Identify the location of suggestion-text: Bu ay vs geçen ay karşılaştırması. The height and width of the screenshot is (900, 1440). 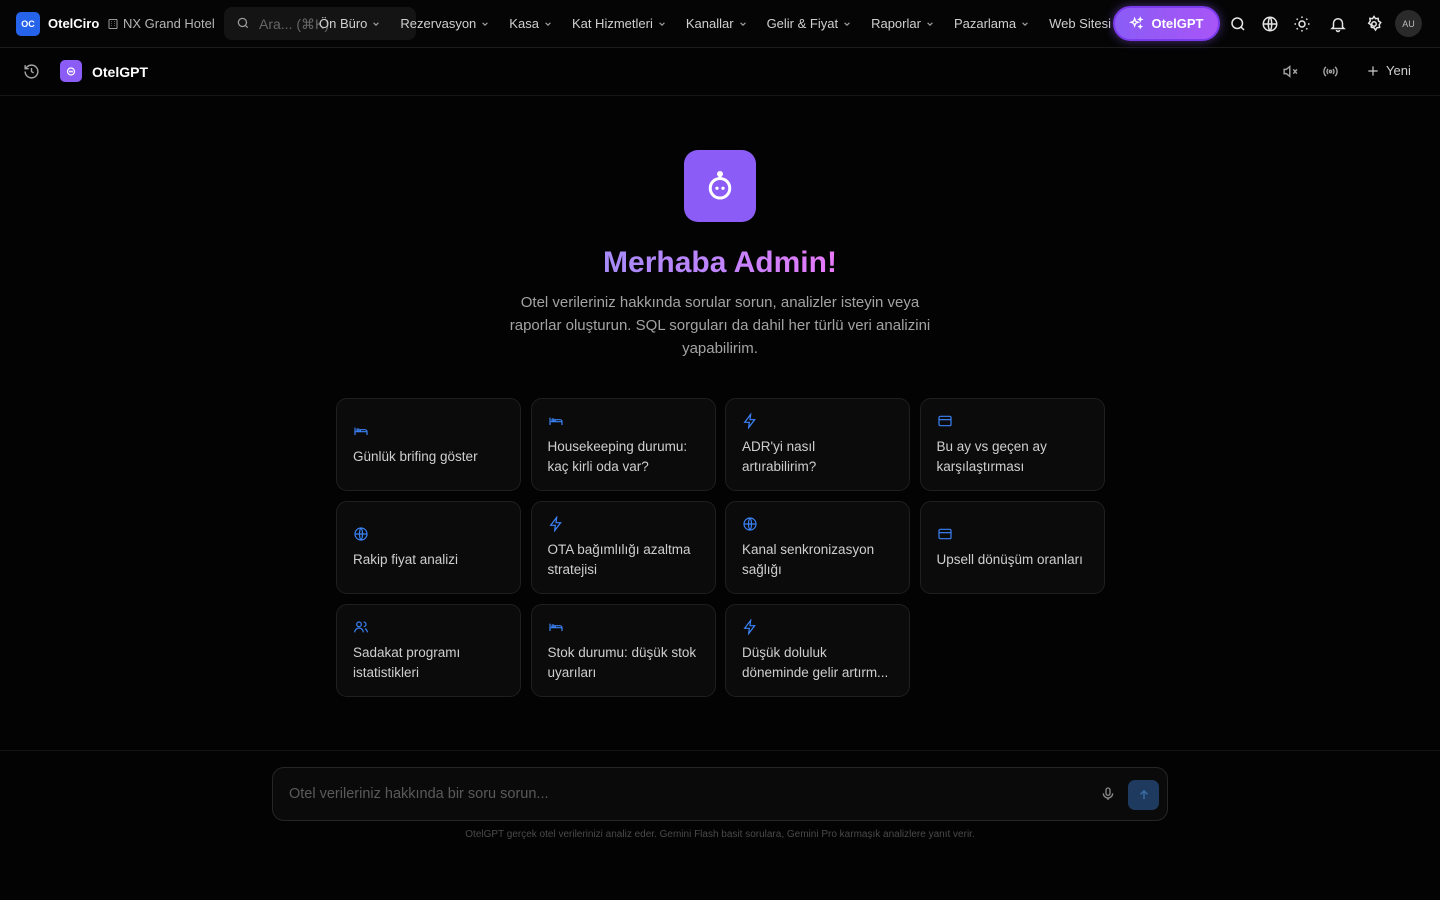
(991, 456).